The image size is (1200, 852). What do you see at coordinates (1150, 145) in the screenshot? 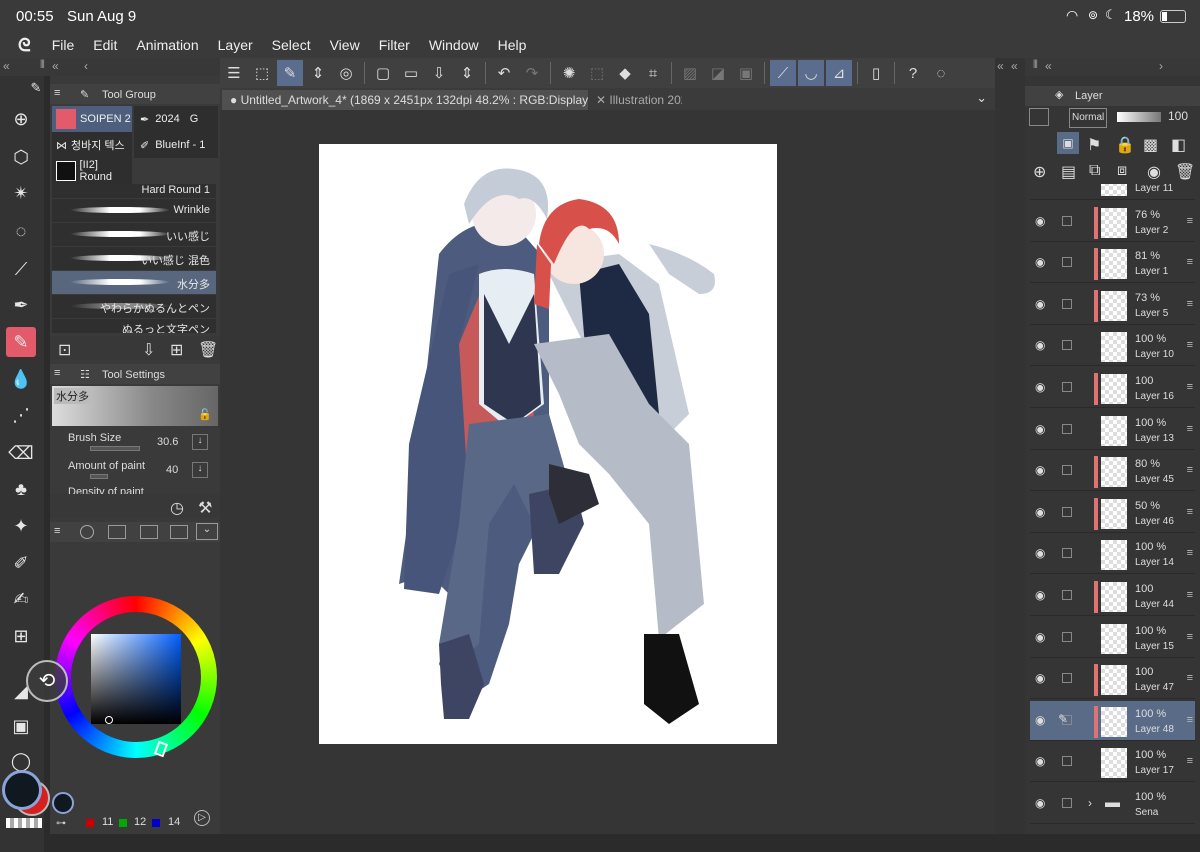
I see `lock-transparency-icon: ▩` at bounding box center [1150, 145].